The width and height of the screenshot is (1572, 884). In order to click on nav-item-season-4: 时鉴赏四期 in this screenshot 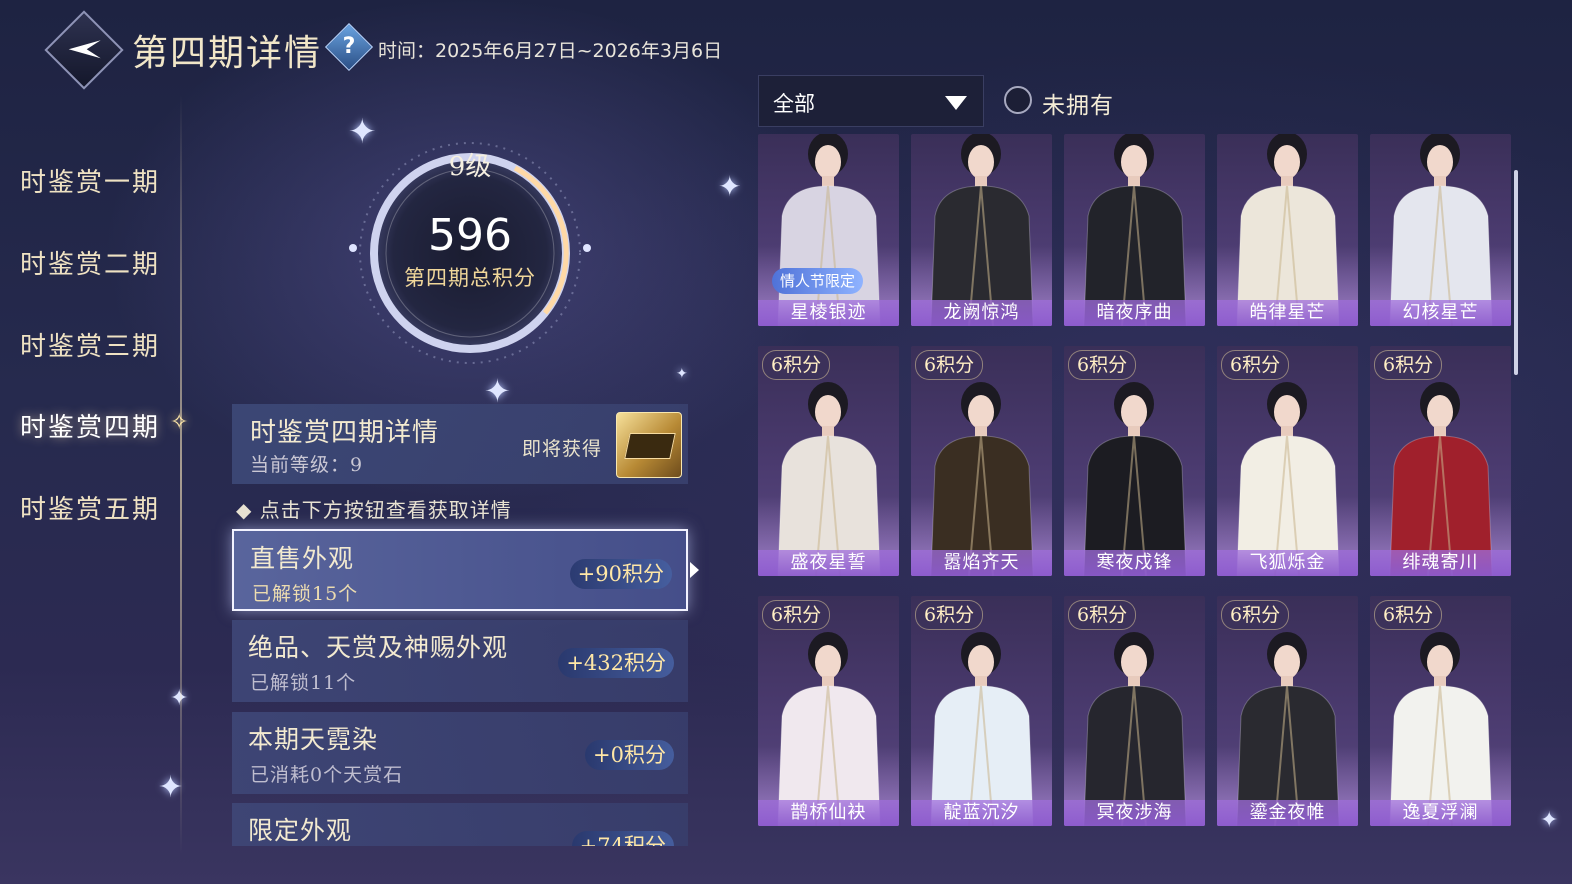, I will do `click(90, 425)`.